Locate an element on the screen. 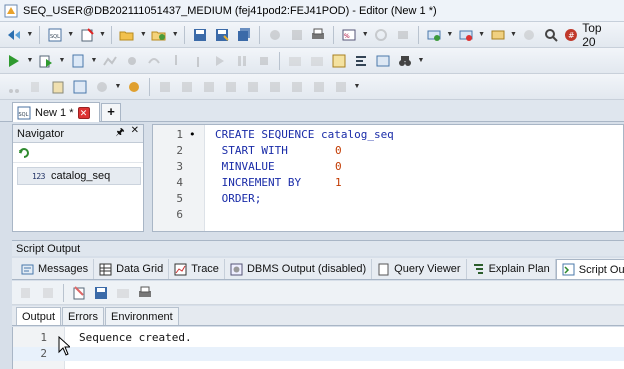 The image size is (624, 369). debug-icon is located at coordinates (132, 61).